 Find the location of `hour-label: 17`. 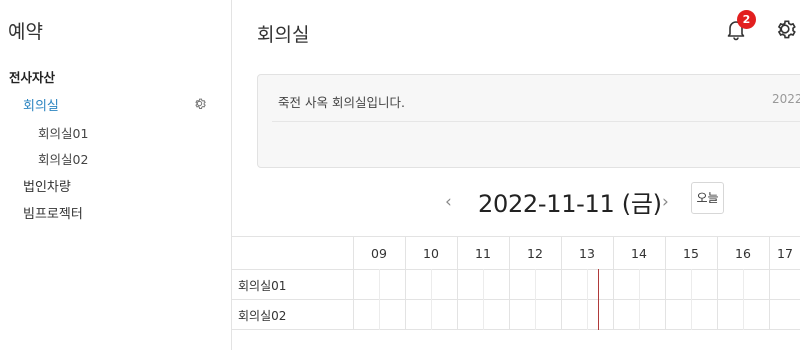

hour-label: 17 is located at coordinates (785, 253).